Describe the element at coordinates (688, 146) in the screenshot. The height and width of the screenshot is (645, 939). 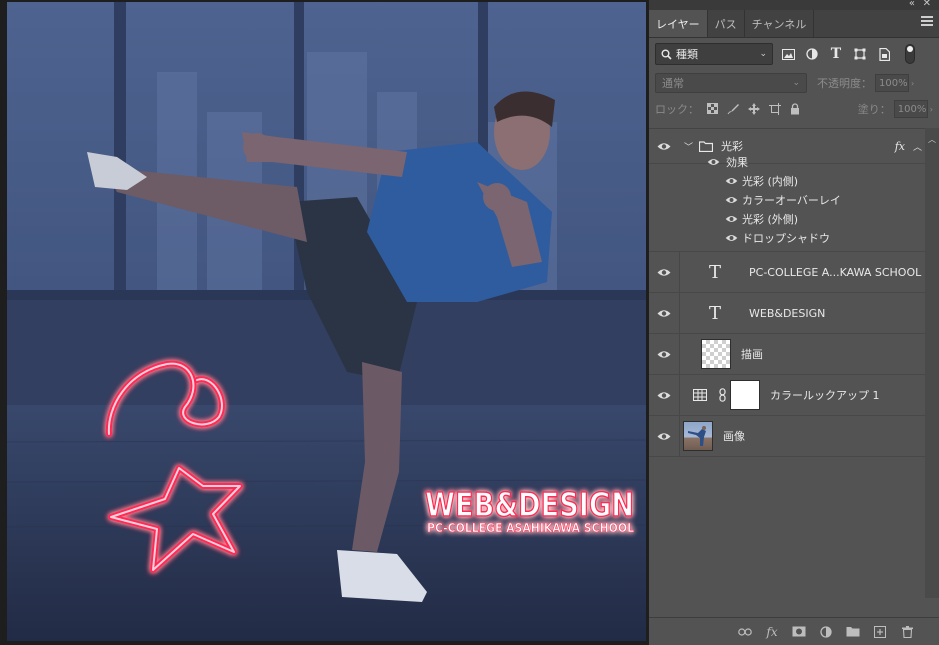
I see `group-expand-icon: ﹀` at that location.